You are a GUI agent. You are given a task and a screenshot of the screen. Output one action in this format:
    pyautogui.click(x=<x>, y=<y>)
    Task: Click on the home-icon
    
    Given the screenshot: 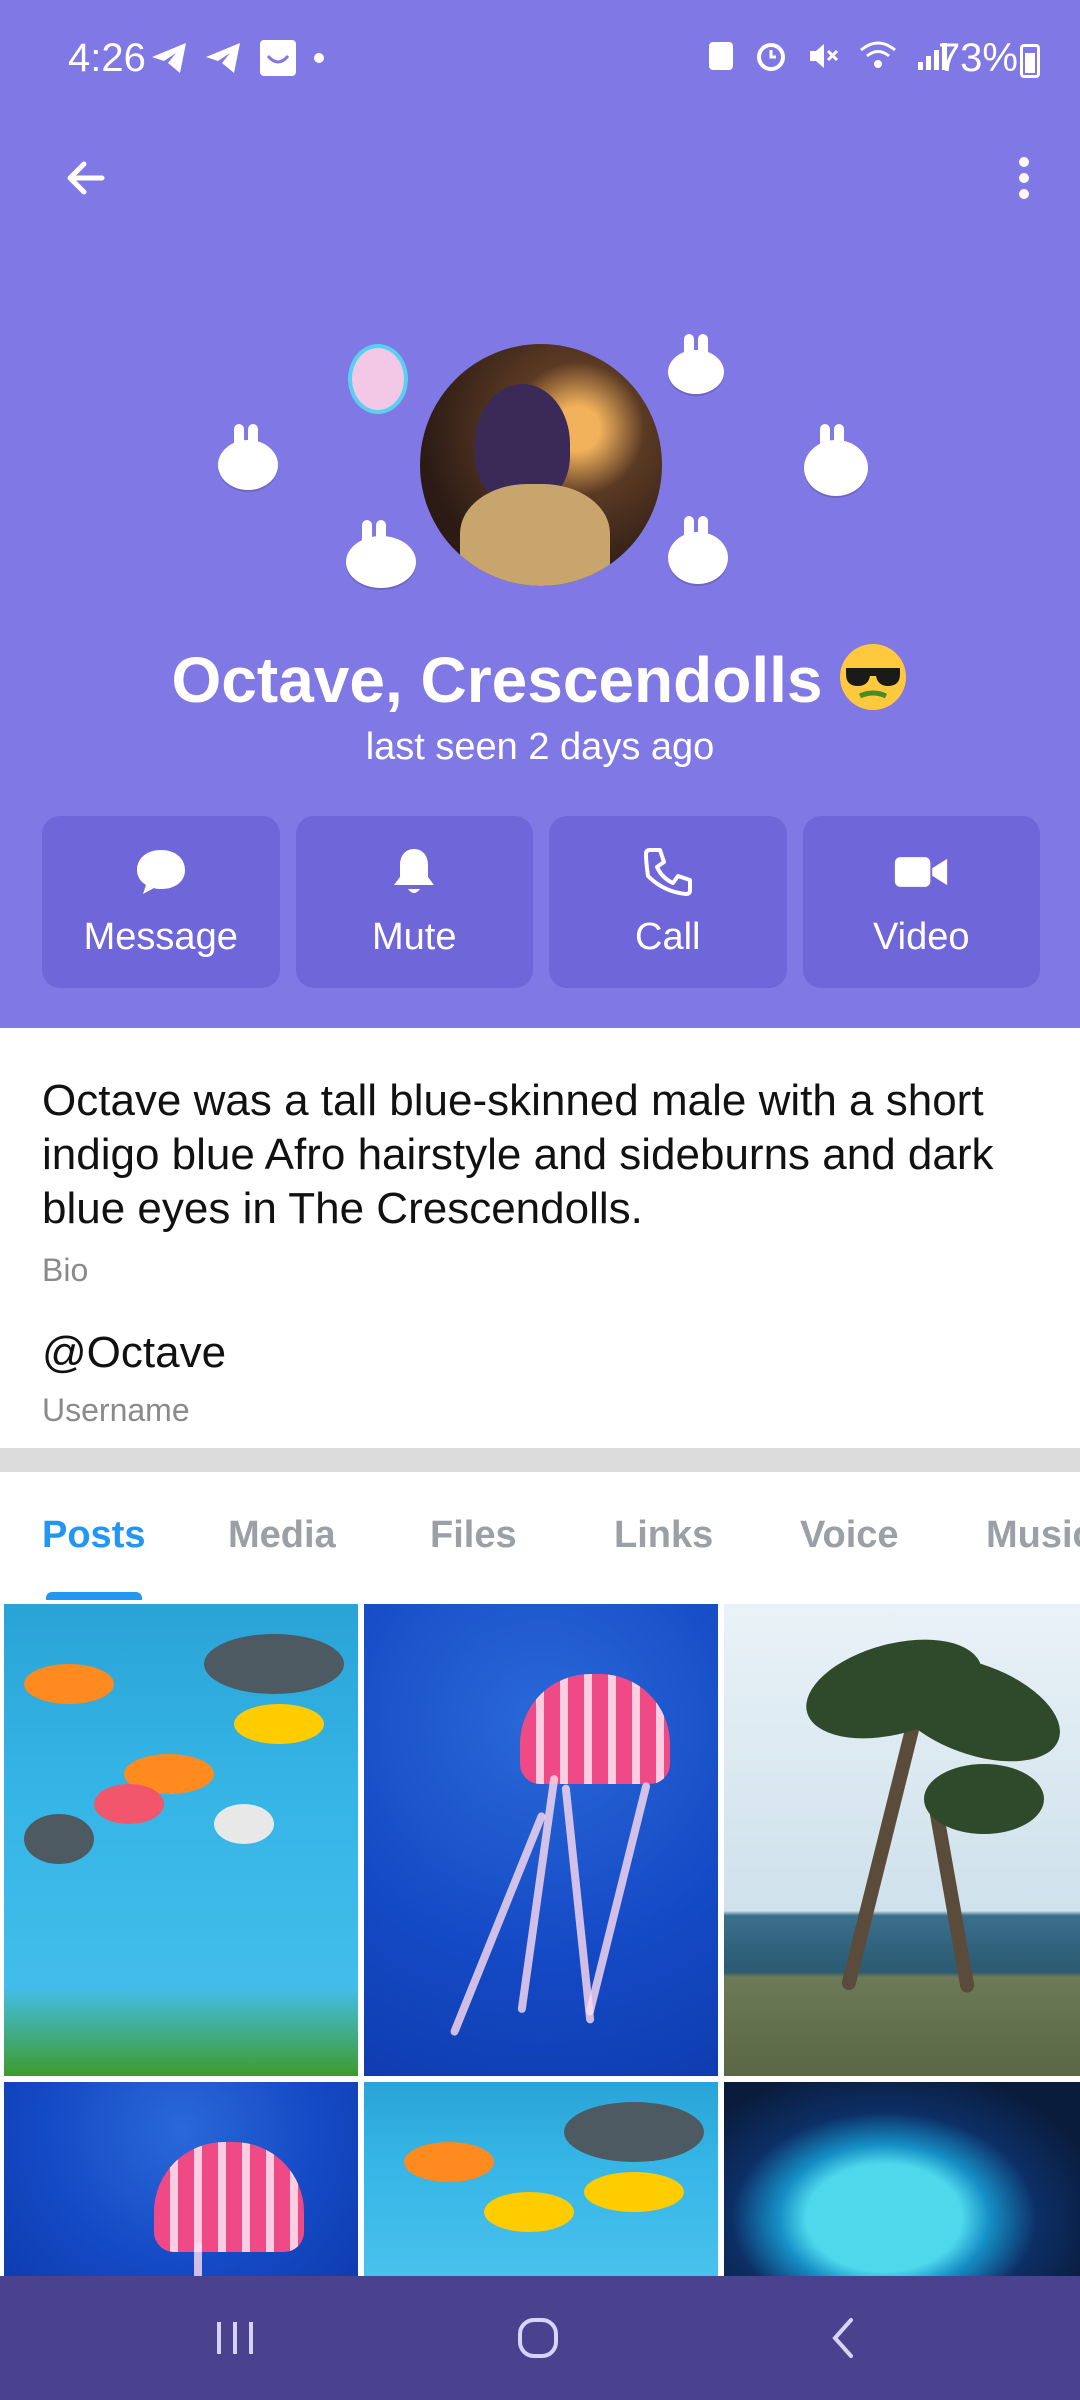 What is the action you would take?
    pyautogui.click(x=538, y=2338)
    